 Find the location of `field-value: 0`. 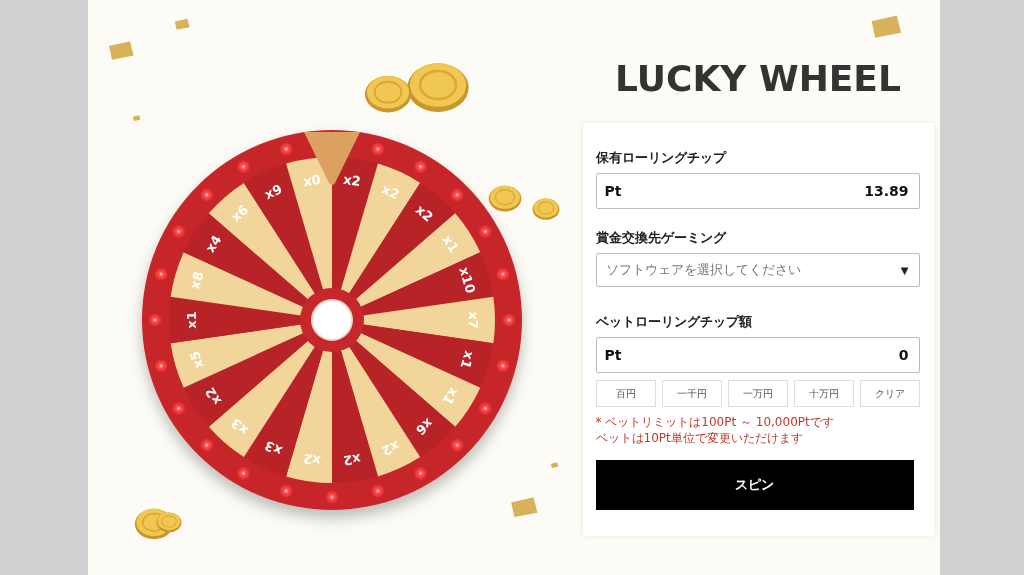

field-value: 0 is located at coordinates (903, 355).